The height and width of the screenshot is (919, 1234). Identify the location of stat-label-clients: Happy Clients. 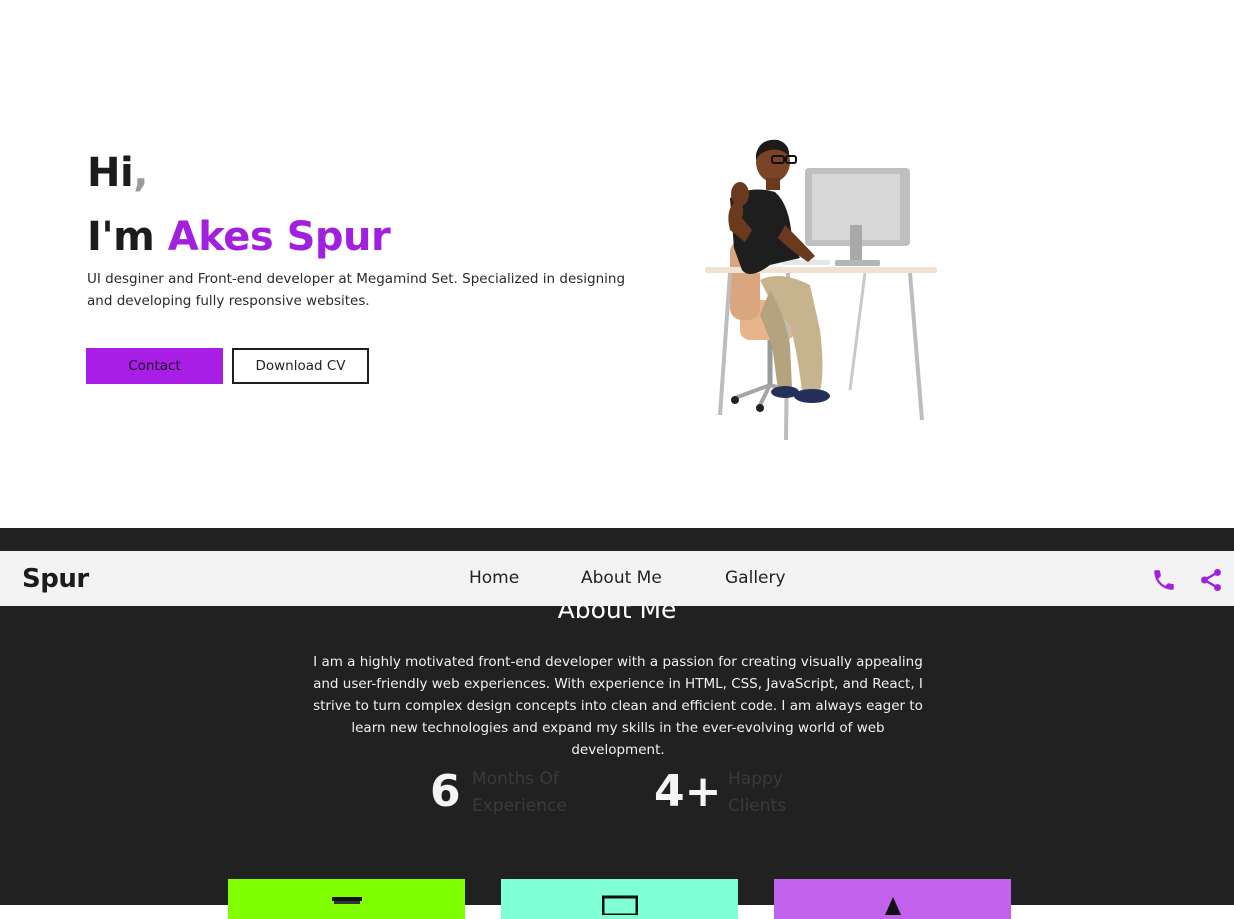
(757, 792).